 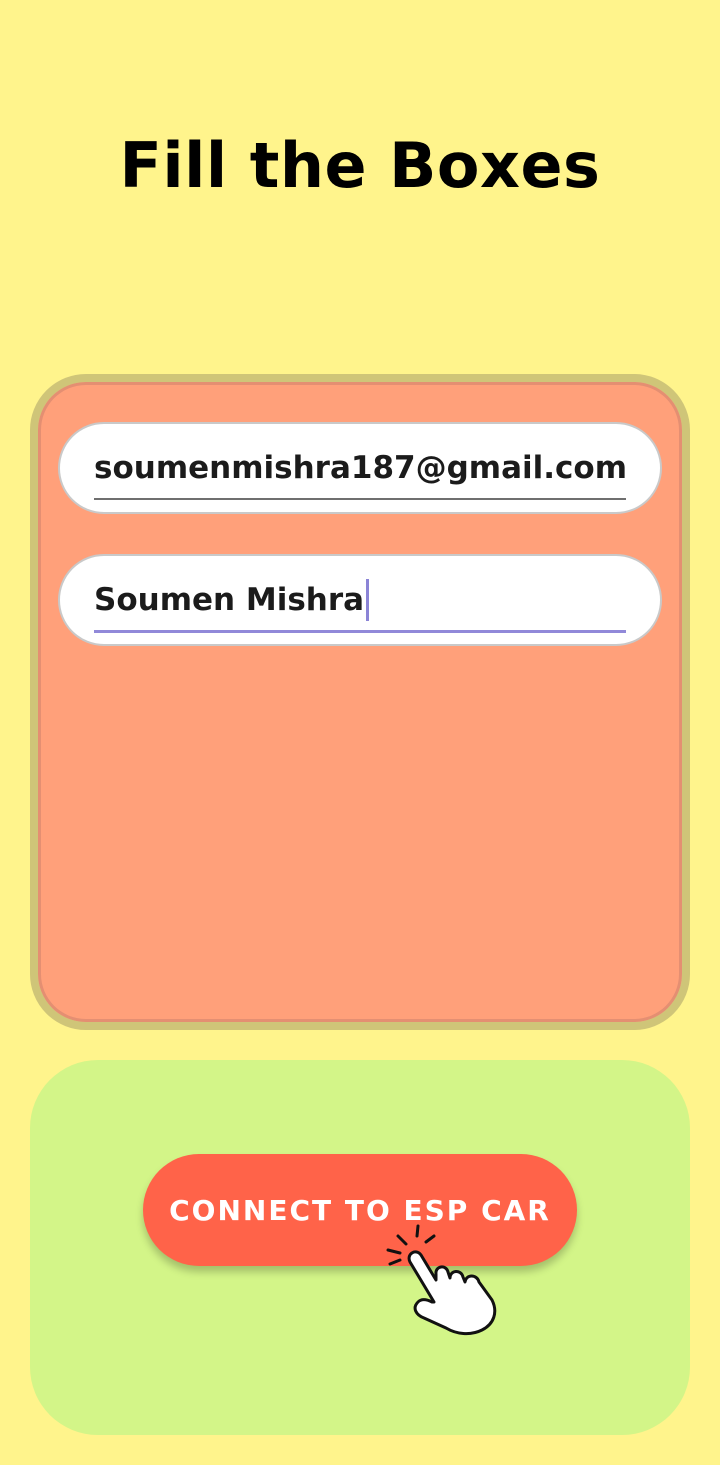 What do you see at coordinates (360, 1210) in the screenshot?
I see `connect-button: CONNECT TO ESP CAR` at bounding box center [360, 1210].